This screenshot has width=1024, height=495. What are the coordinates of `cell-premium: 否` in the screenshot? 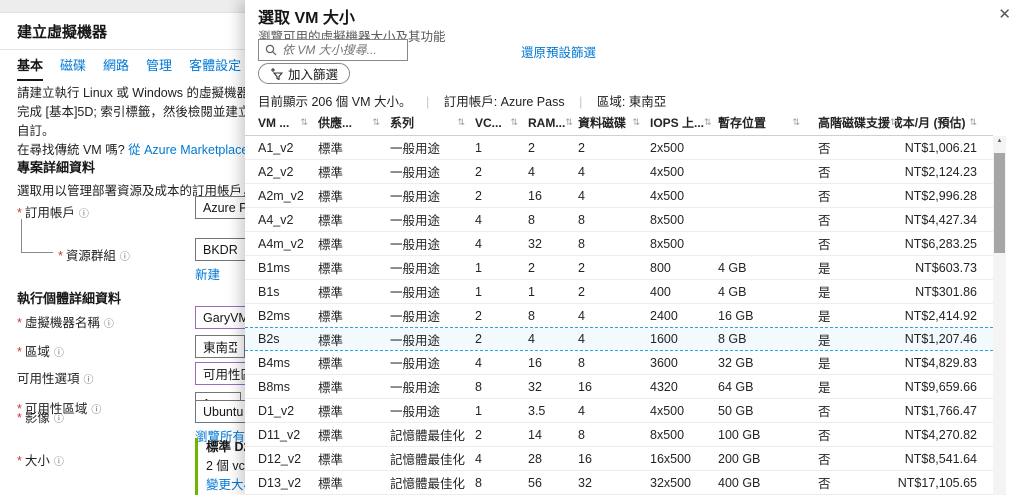 It's located at (824, 149).